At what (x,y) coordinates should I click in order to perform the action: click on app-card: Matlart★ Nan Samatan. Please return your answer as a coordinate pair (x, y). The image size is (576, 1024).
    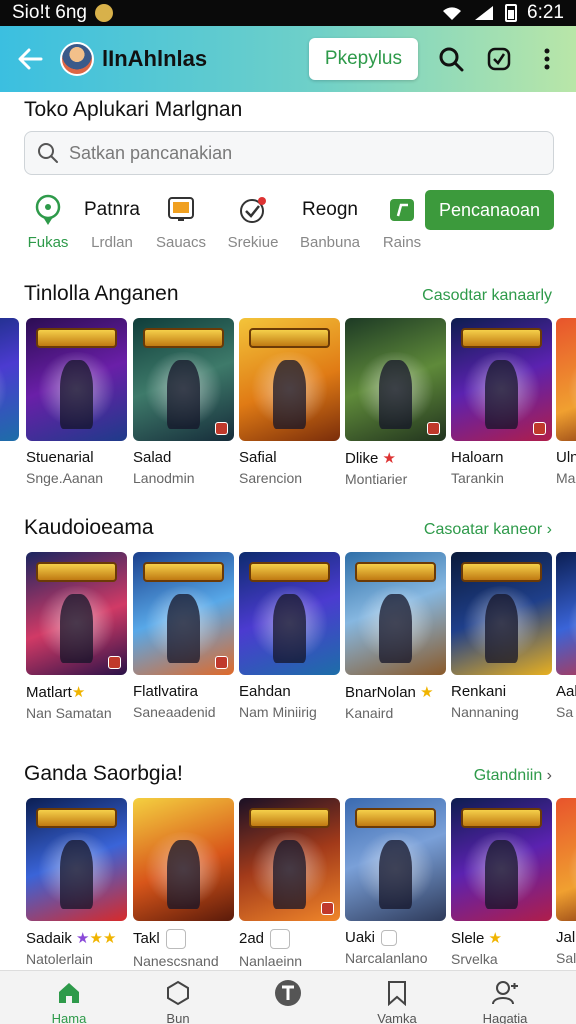
    Looking at the image, I should click on (76, 636).